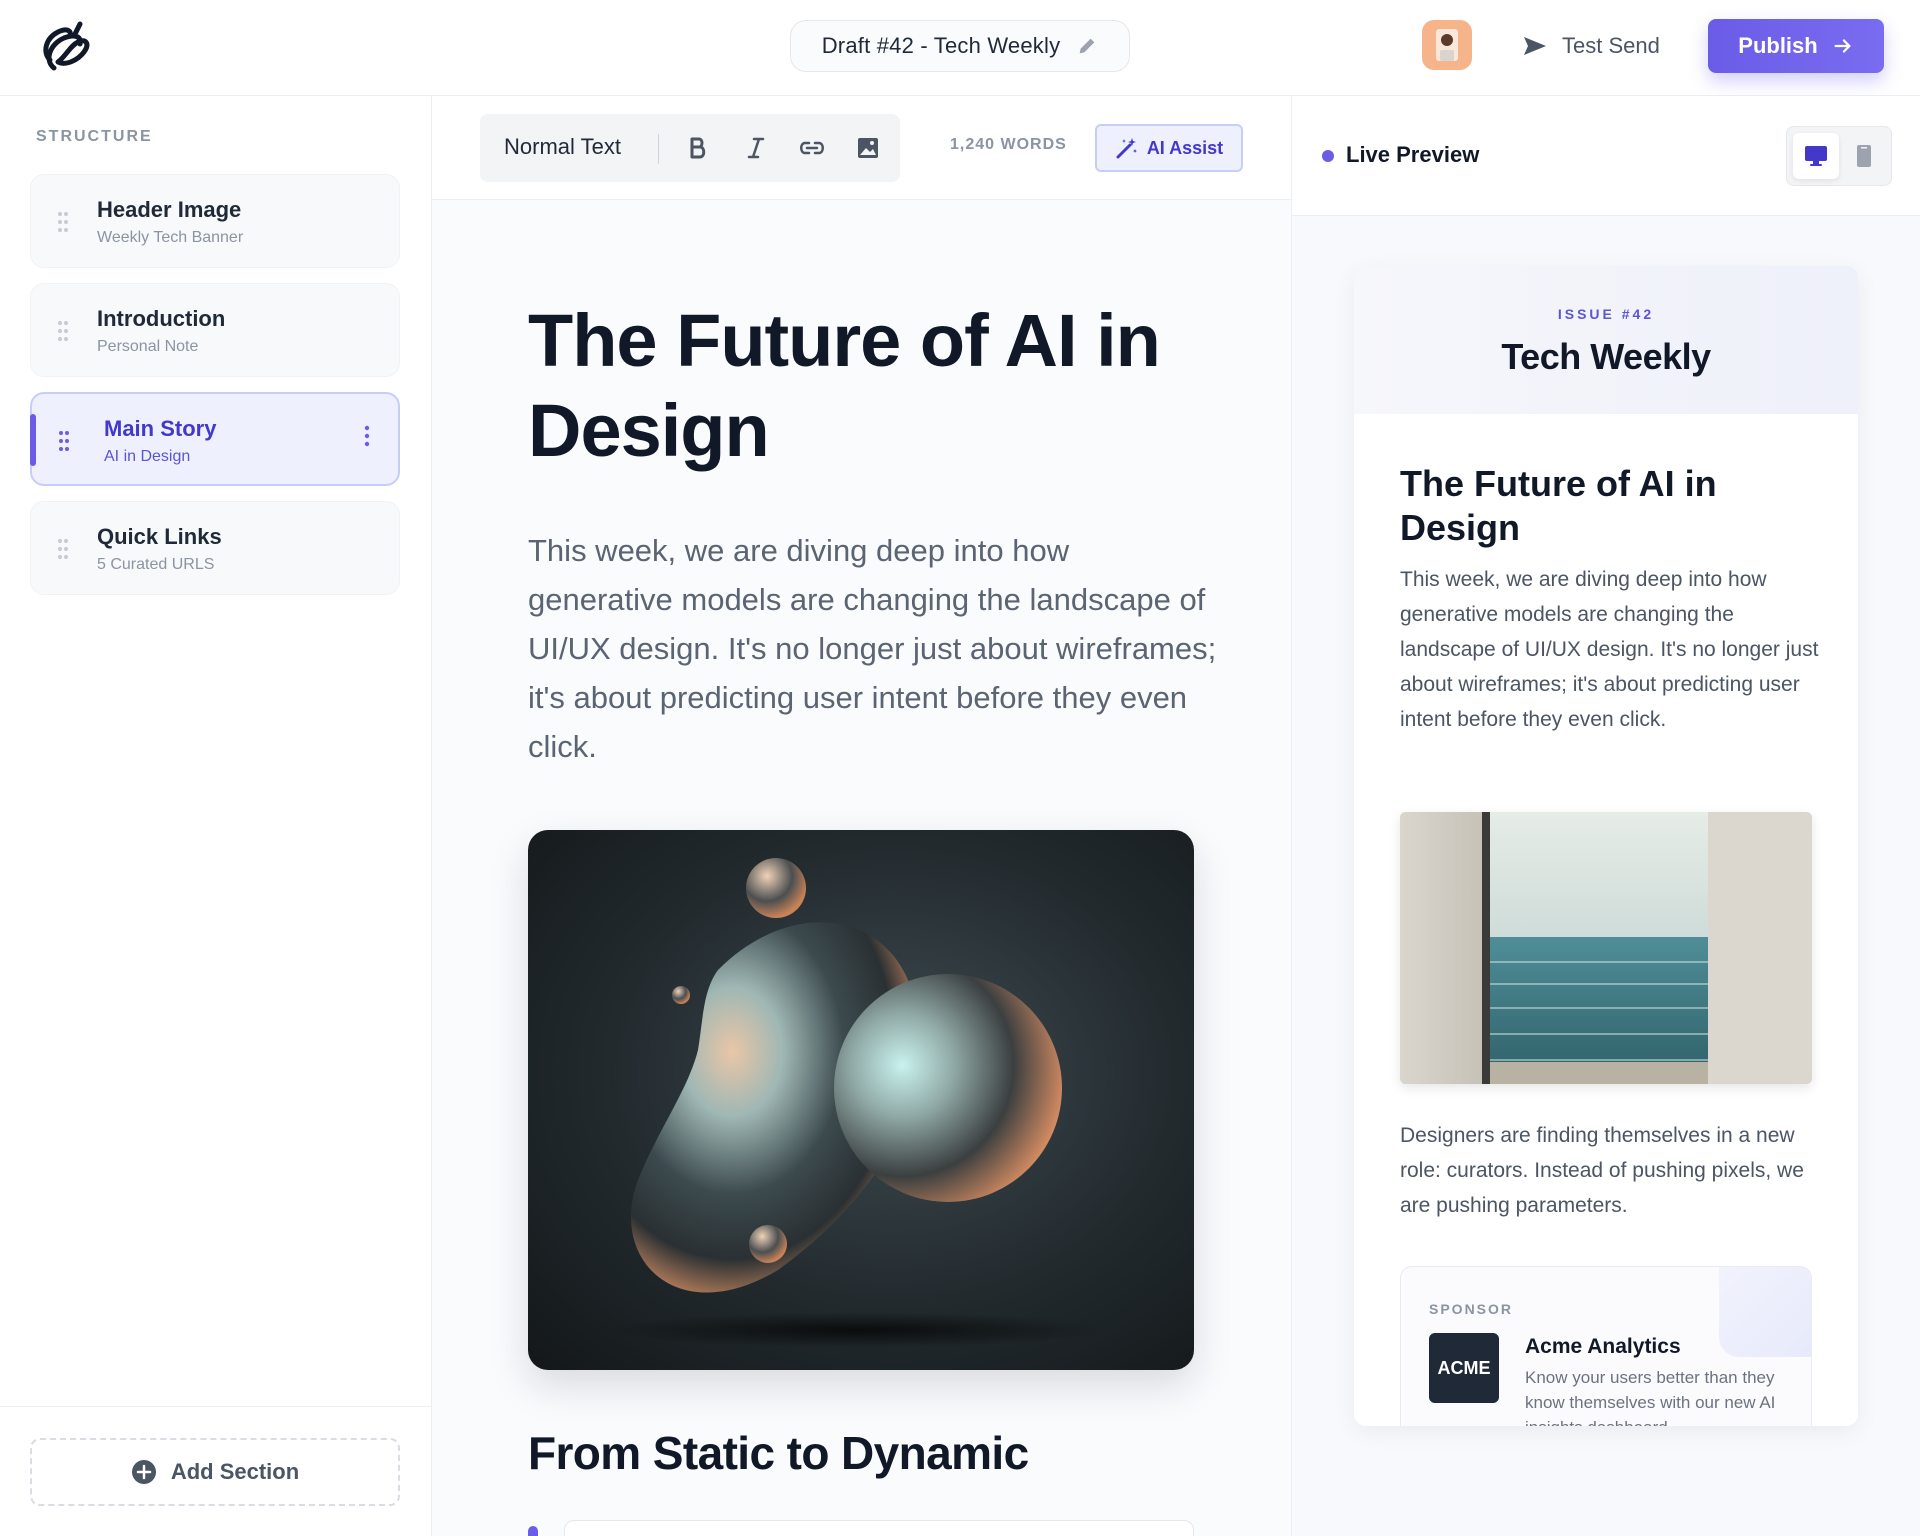 The width and height of the screenshot is (1920, 1536). What do you see at coordinates (156, 564) in the screenshot?
I see `section-subtitle: 5 Curated URLS` at bounding box center [156, 564].